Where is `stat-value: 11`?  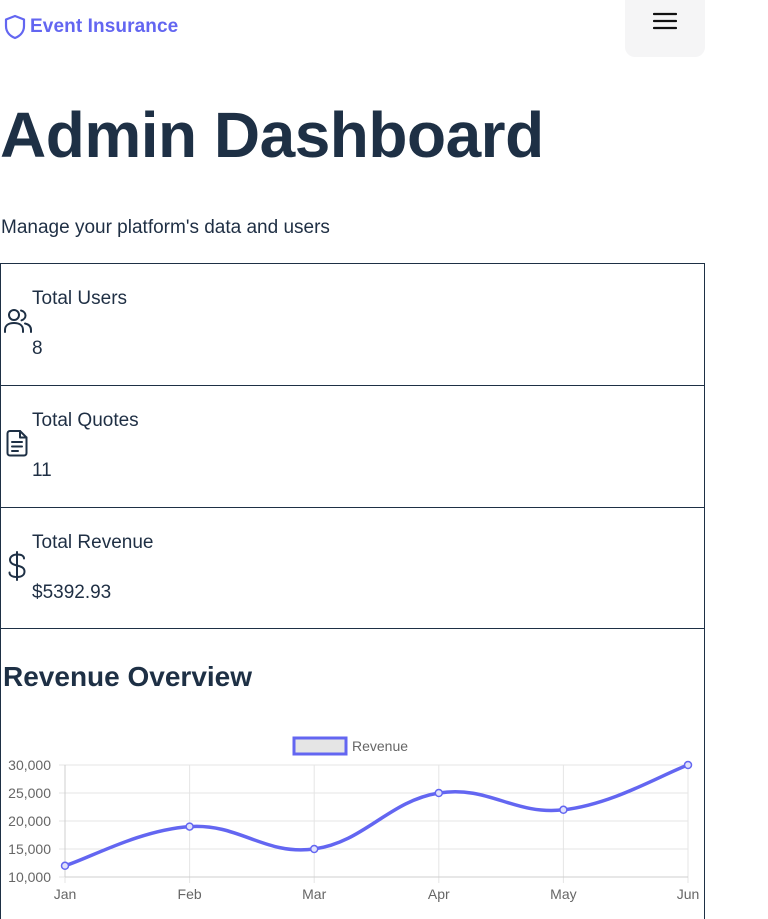 stat-value: 11 is located at coordinates (42, 470).